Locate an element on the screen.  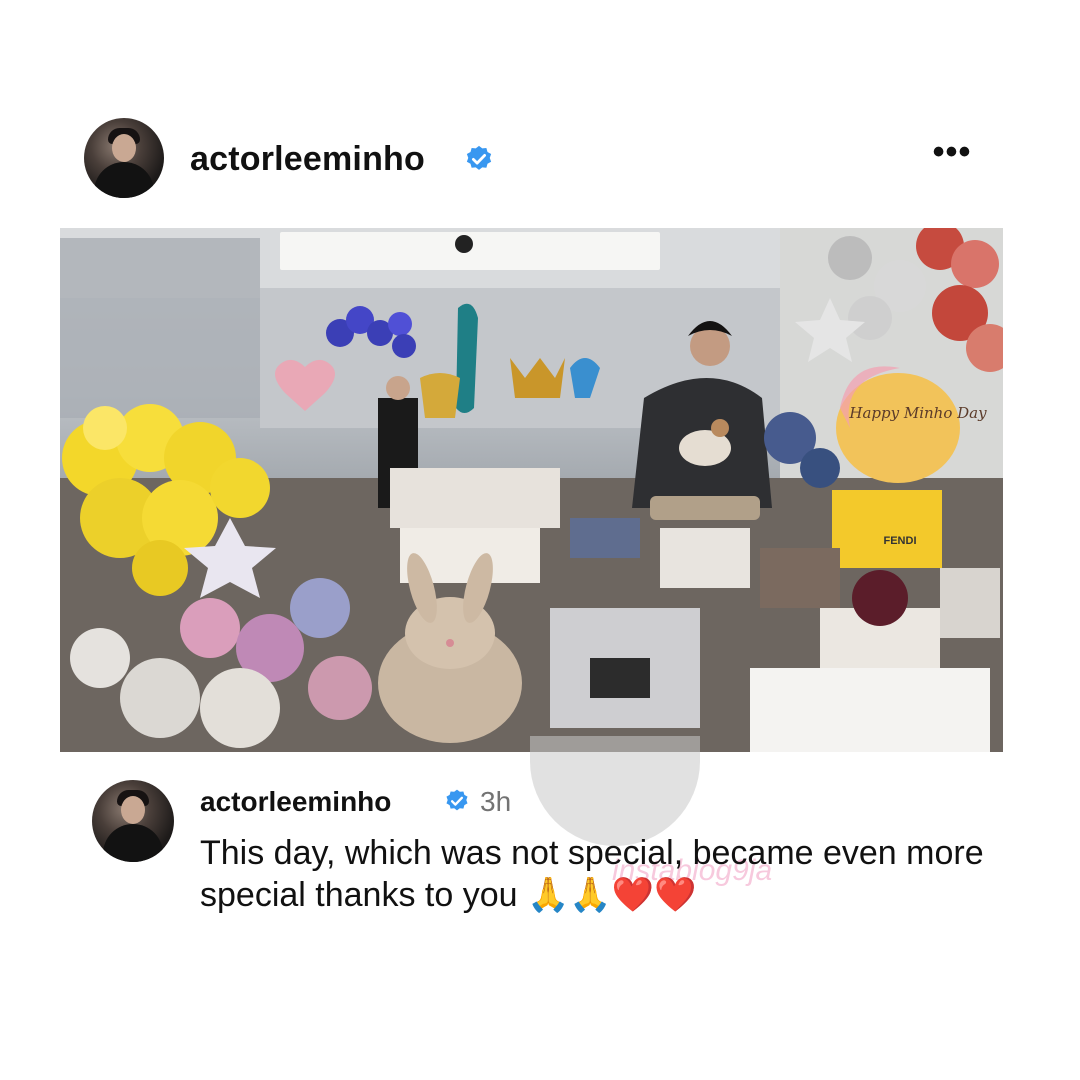
caption-username: actorleeminho is located at coordinates (295, 802).